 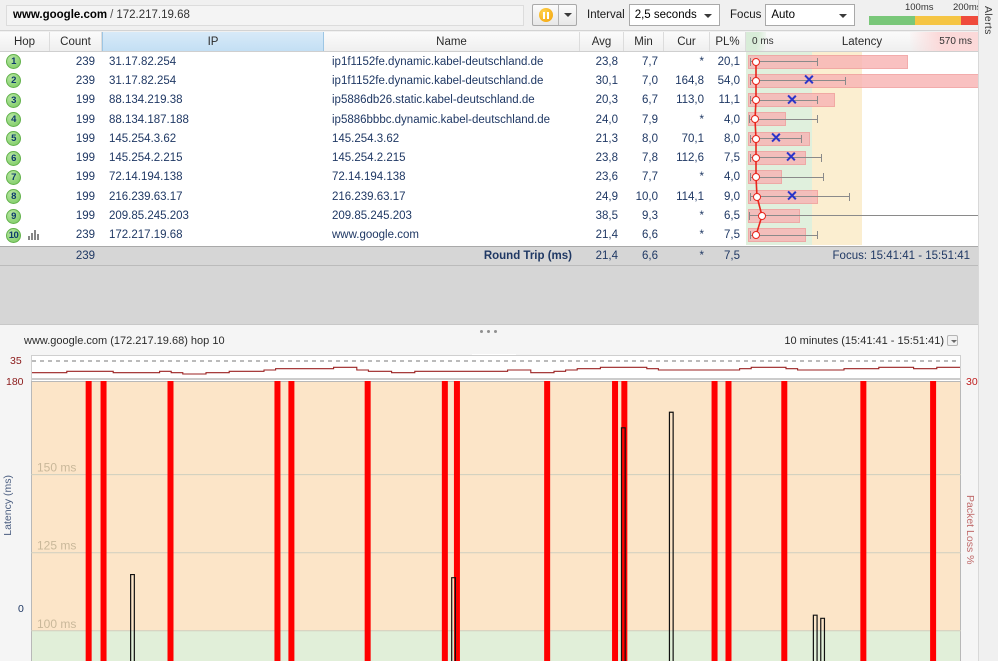 What do you see at coordinates (864, 341) in the screenshot?
I see `panel-range-label: 10 minutes (15:41:41 - 15:51:41)` at bounding box center [864, 341].